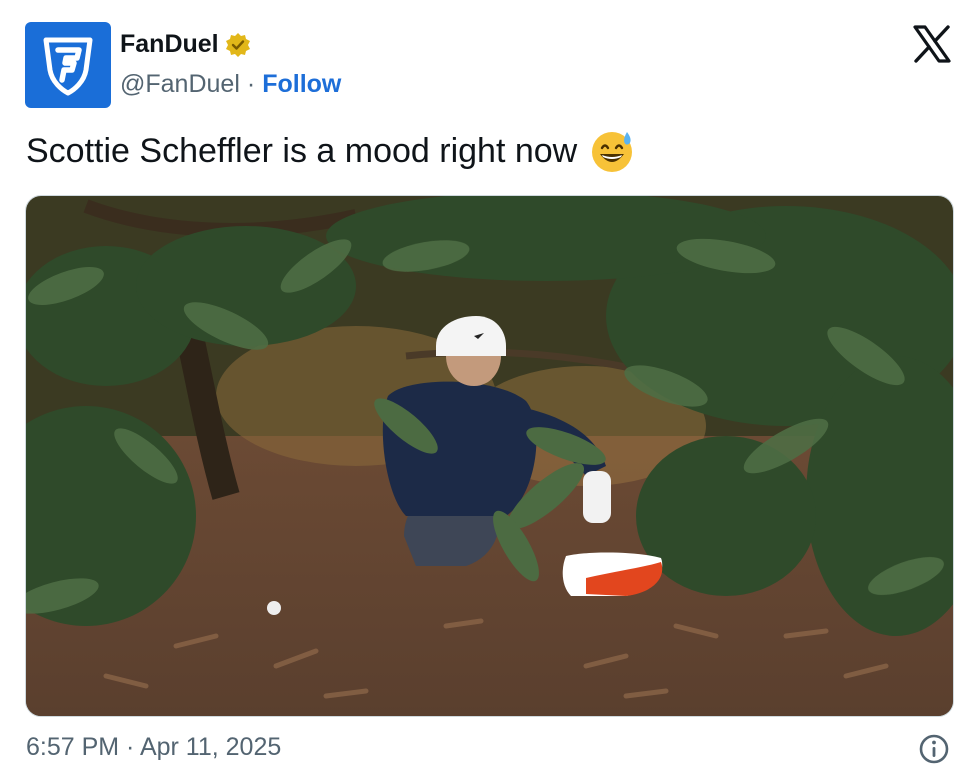  Describe the element at coordinates (169, 44) in the screenshot. I see `display-name: FanDuel` at that location.